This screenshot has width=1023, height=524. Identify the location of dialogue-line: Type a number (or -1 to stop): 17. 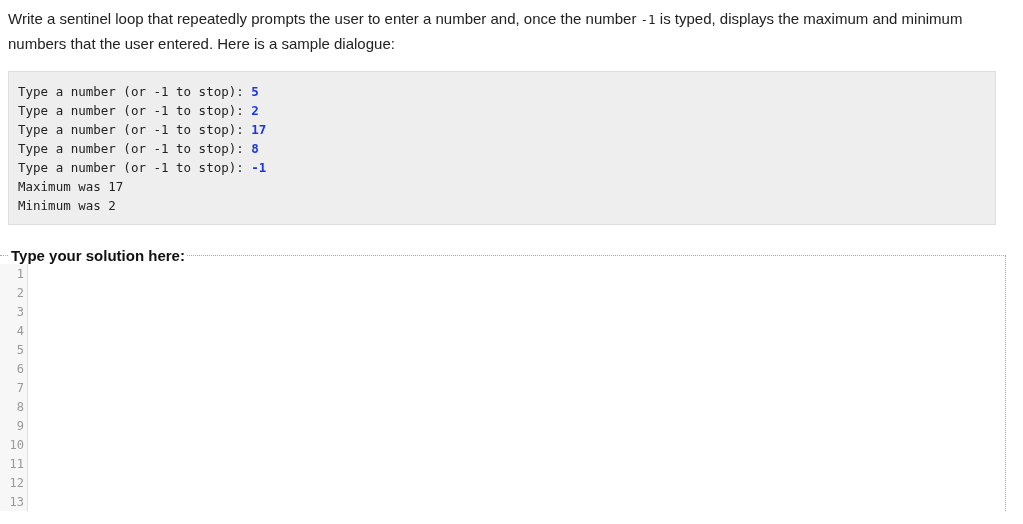
(142, 130).